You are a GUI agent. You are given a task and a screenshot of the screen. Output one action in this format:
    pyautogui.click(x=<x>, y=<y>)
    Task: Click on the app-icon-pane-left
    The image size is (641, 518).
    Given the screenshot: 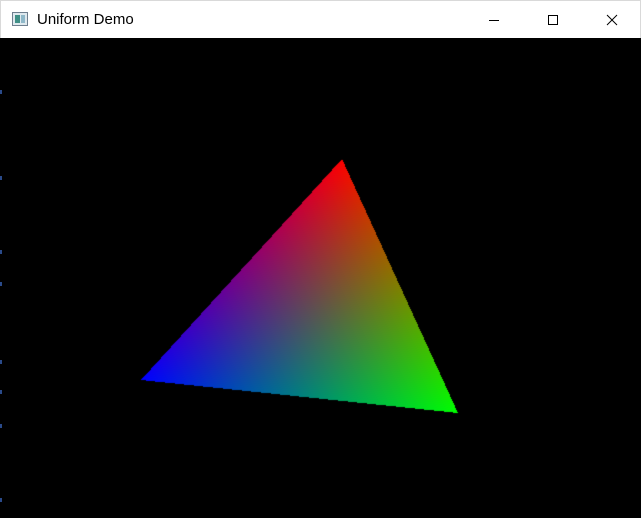 What is the action you would take?
    pyautogui.click(x=17, y=19)
    